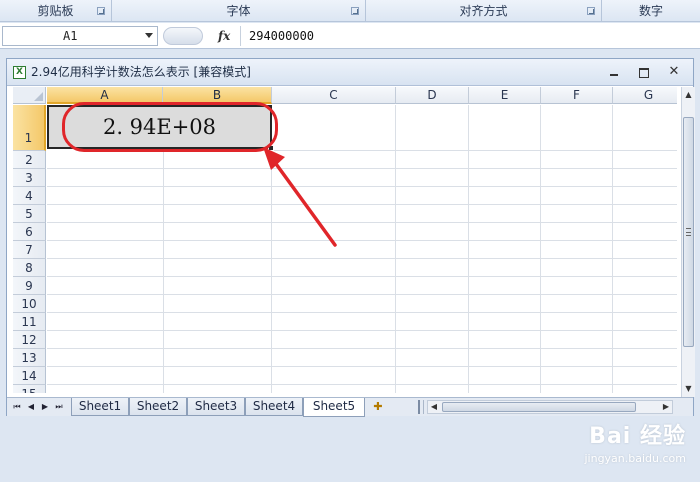 This screenshot has height=482, width=700. Describe the element at coordinates (644, 72) in the screenshot. I see `restore-icon` at that location.